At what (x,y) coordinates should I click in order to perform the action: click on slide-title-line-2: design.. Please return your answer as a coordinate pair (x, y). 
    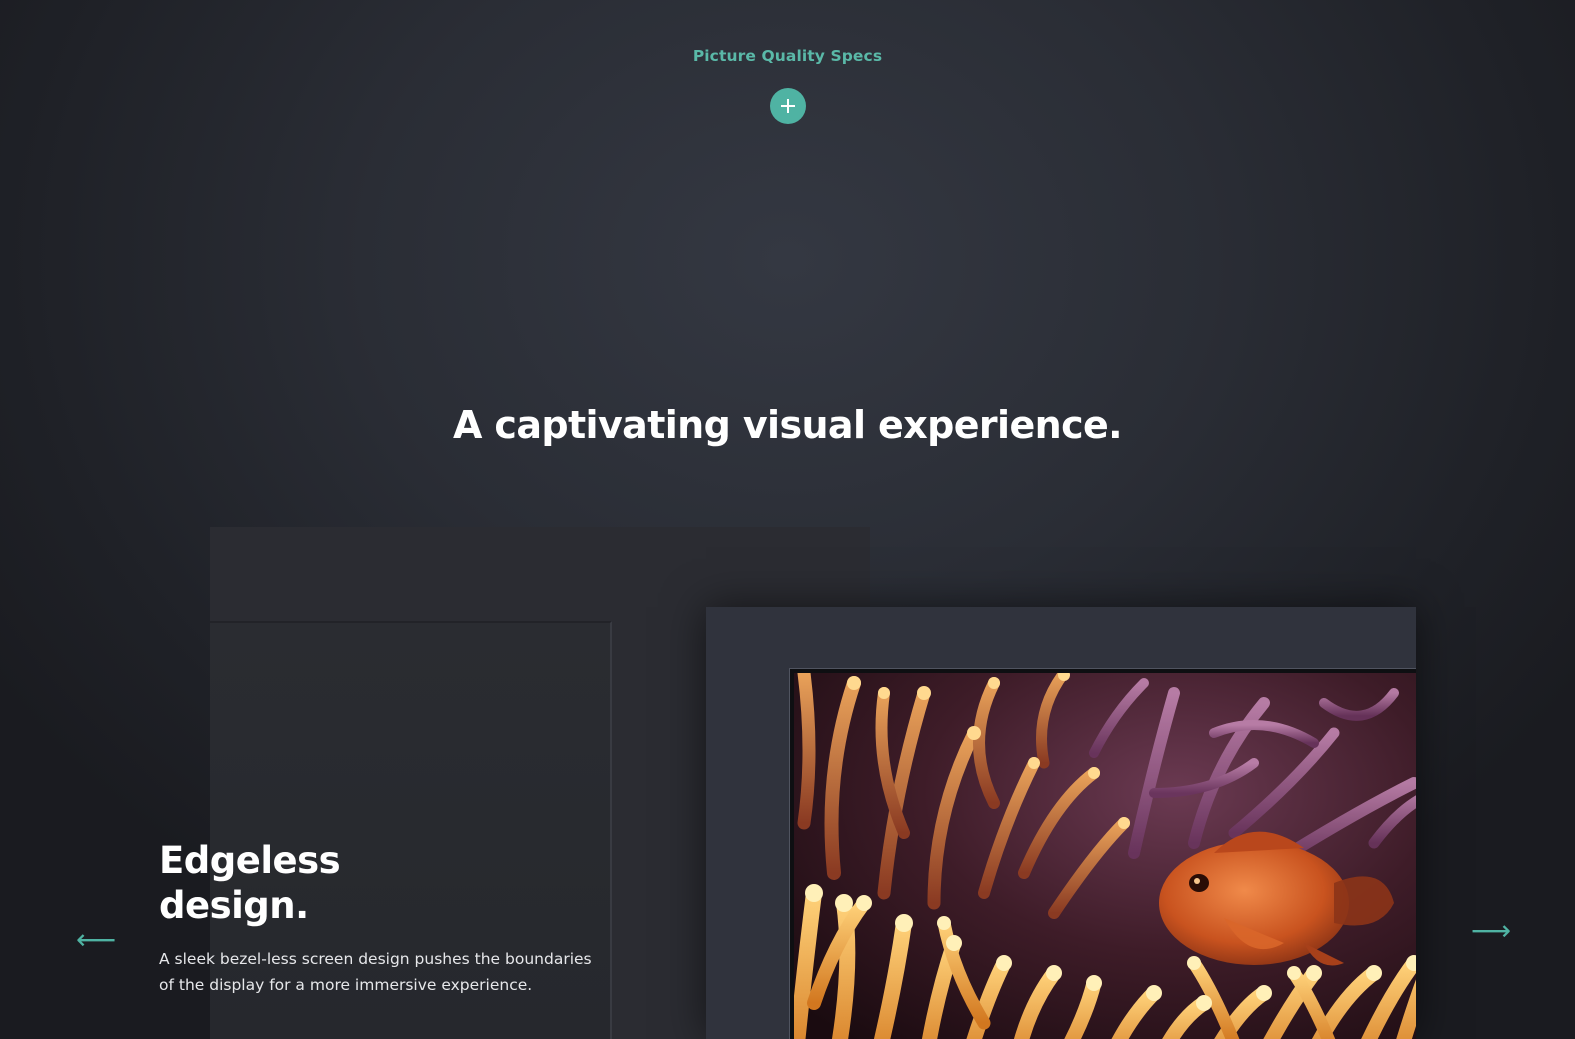
    Looking at the image, I should click on (234, 905).